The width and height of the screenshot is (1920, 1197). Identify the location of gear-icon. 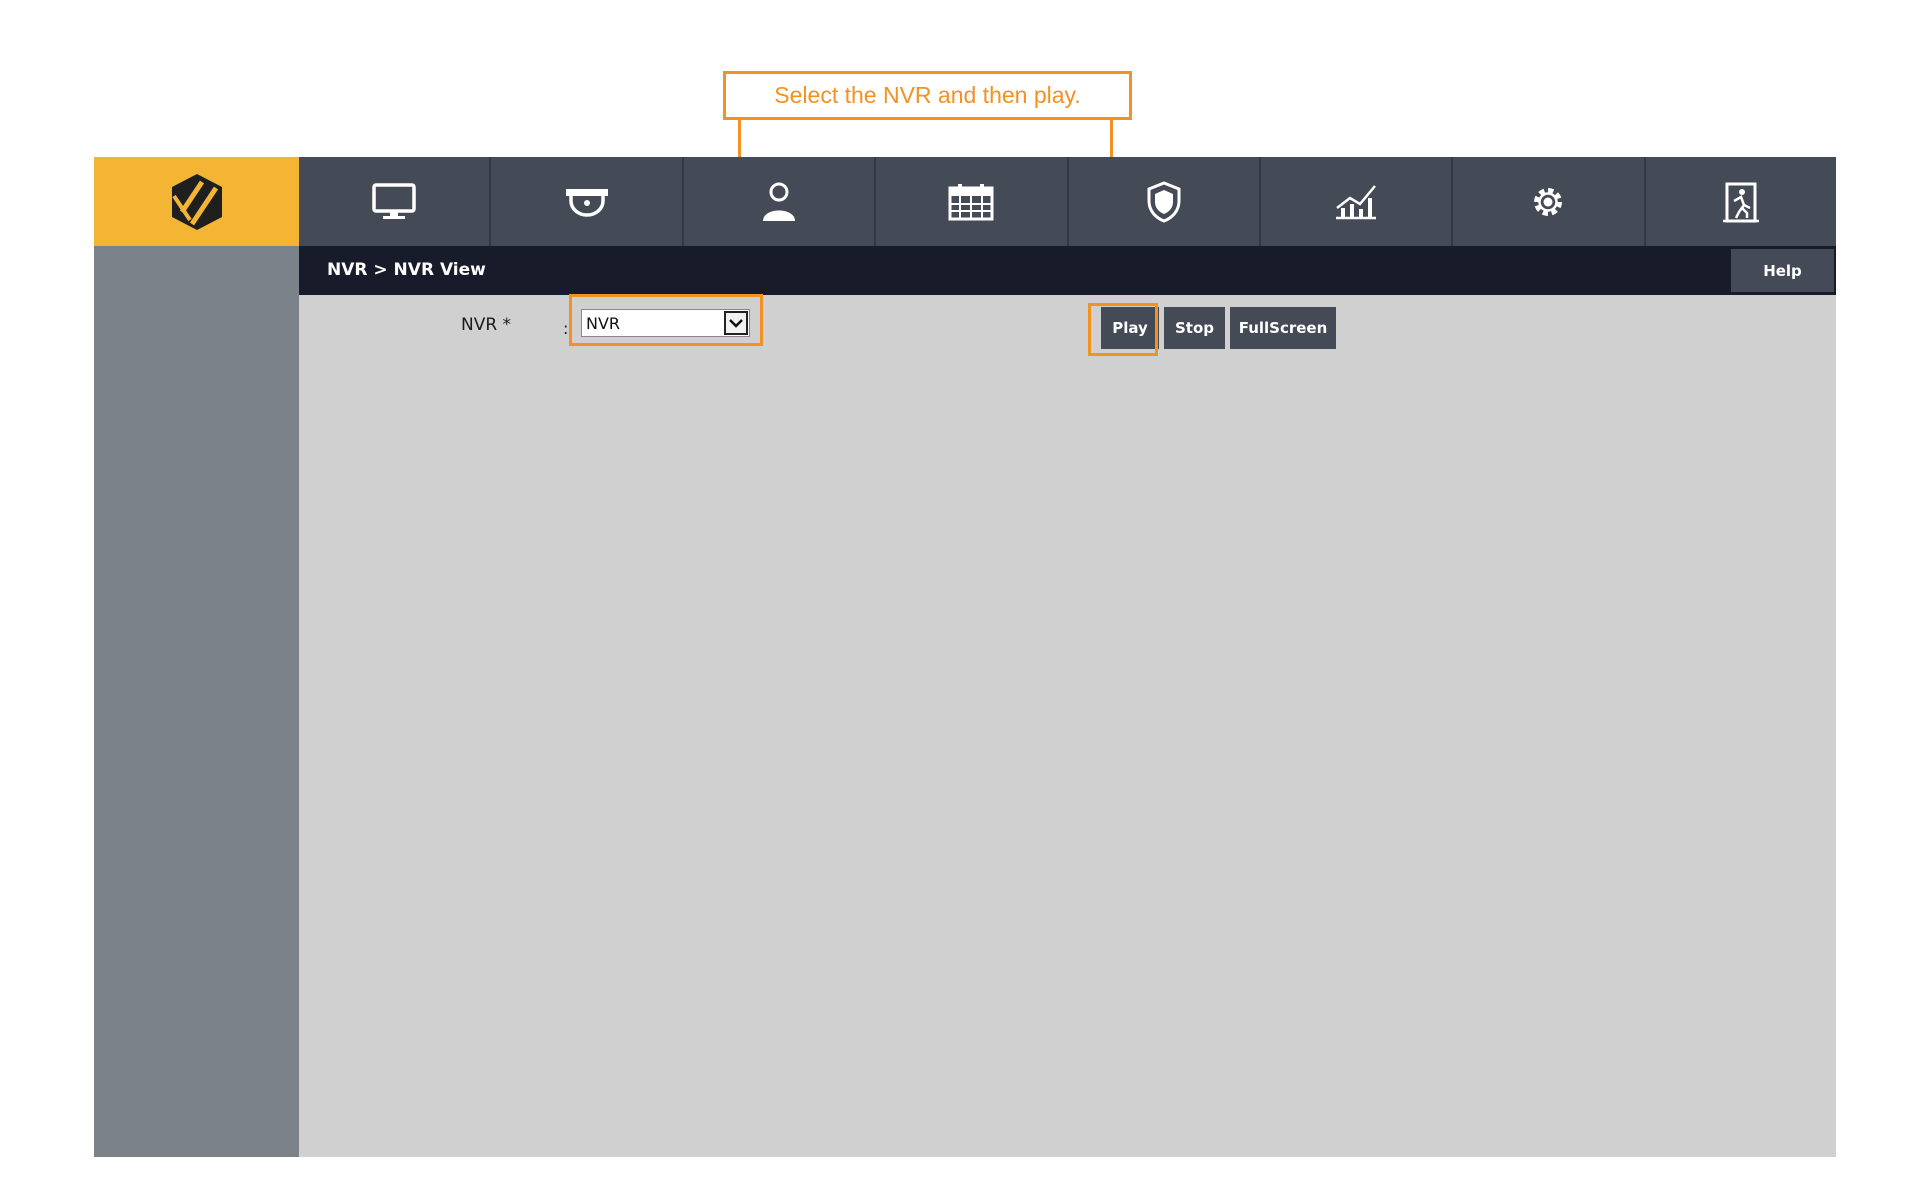
(1548, 201).